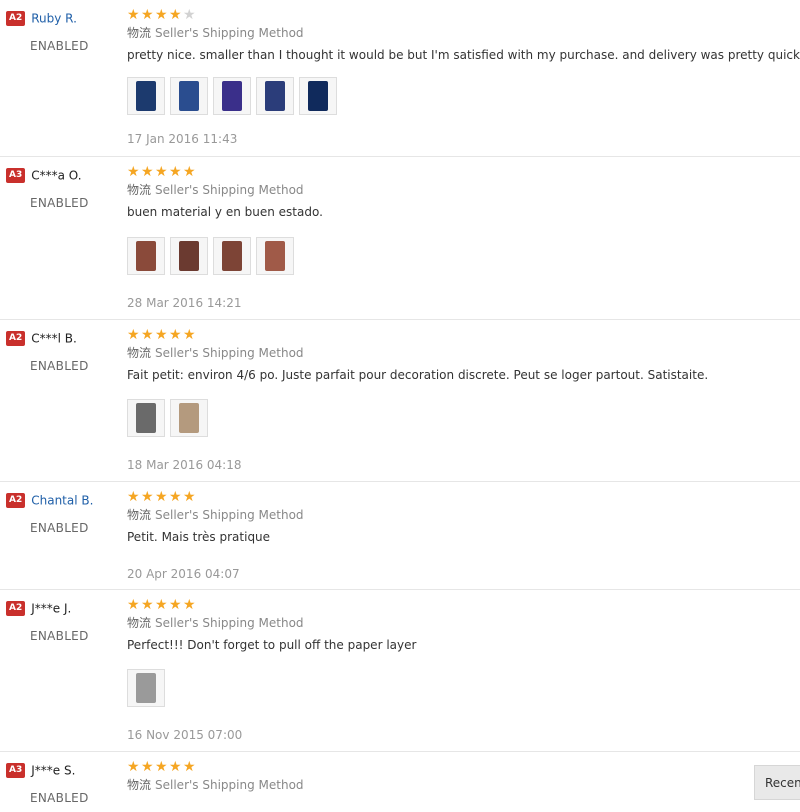  I want to click on review-comment: buen material y en buen estado., so click(225, 212).